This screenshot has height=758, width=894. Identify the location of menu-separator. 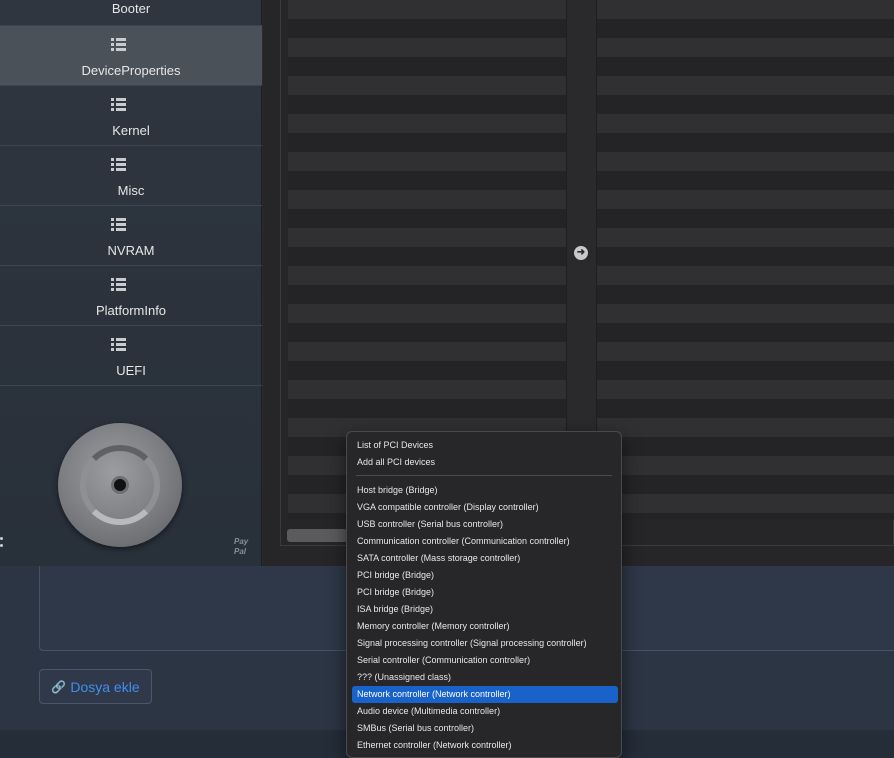
(484, 475).